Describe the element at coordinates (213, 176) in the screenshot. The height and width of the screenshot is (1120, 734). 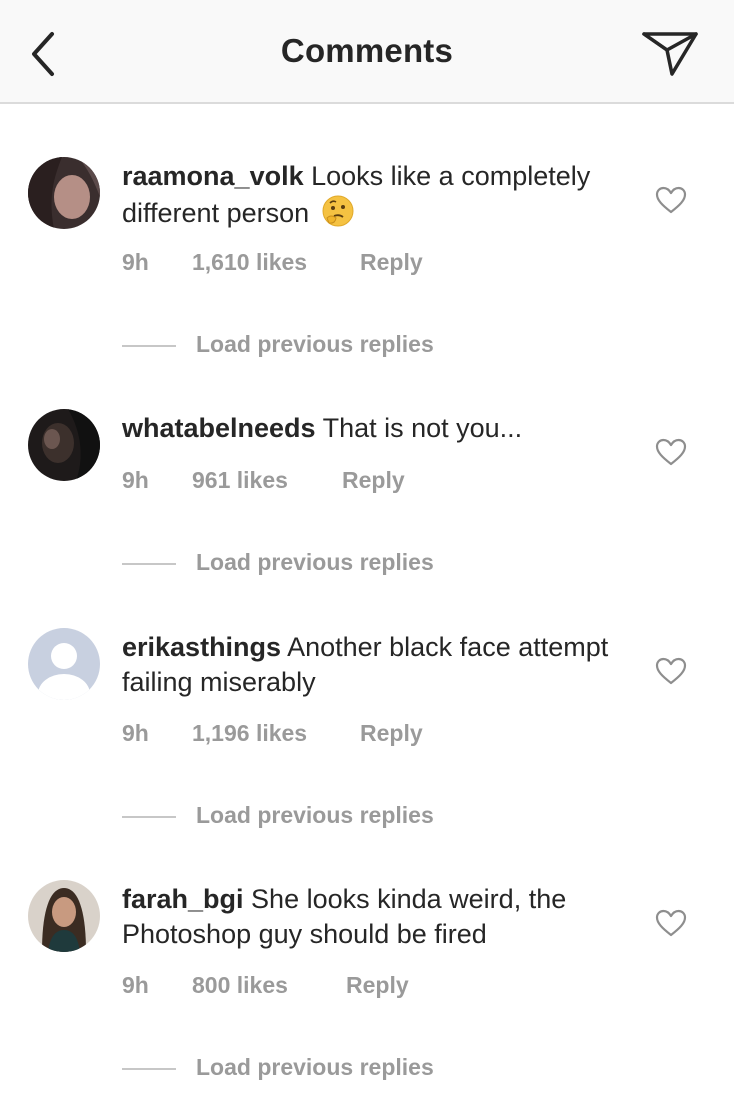
I see `comment-username: raamona_volk` at that location.